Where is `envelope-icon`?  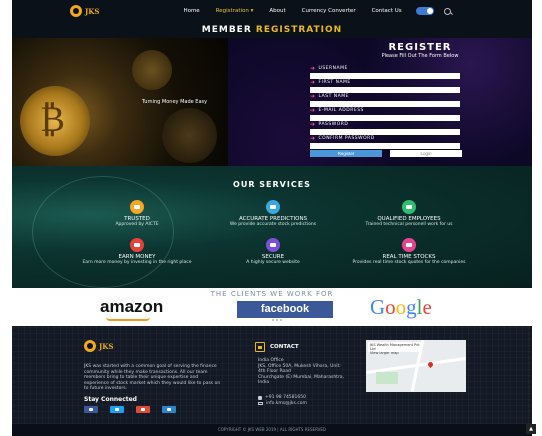
envelope-icon is located at coordinates (260, 403).